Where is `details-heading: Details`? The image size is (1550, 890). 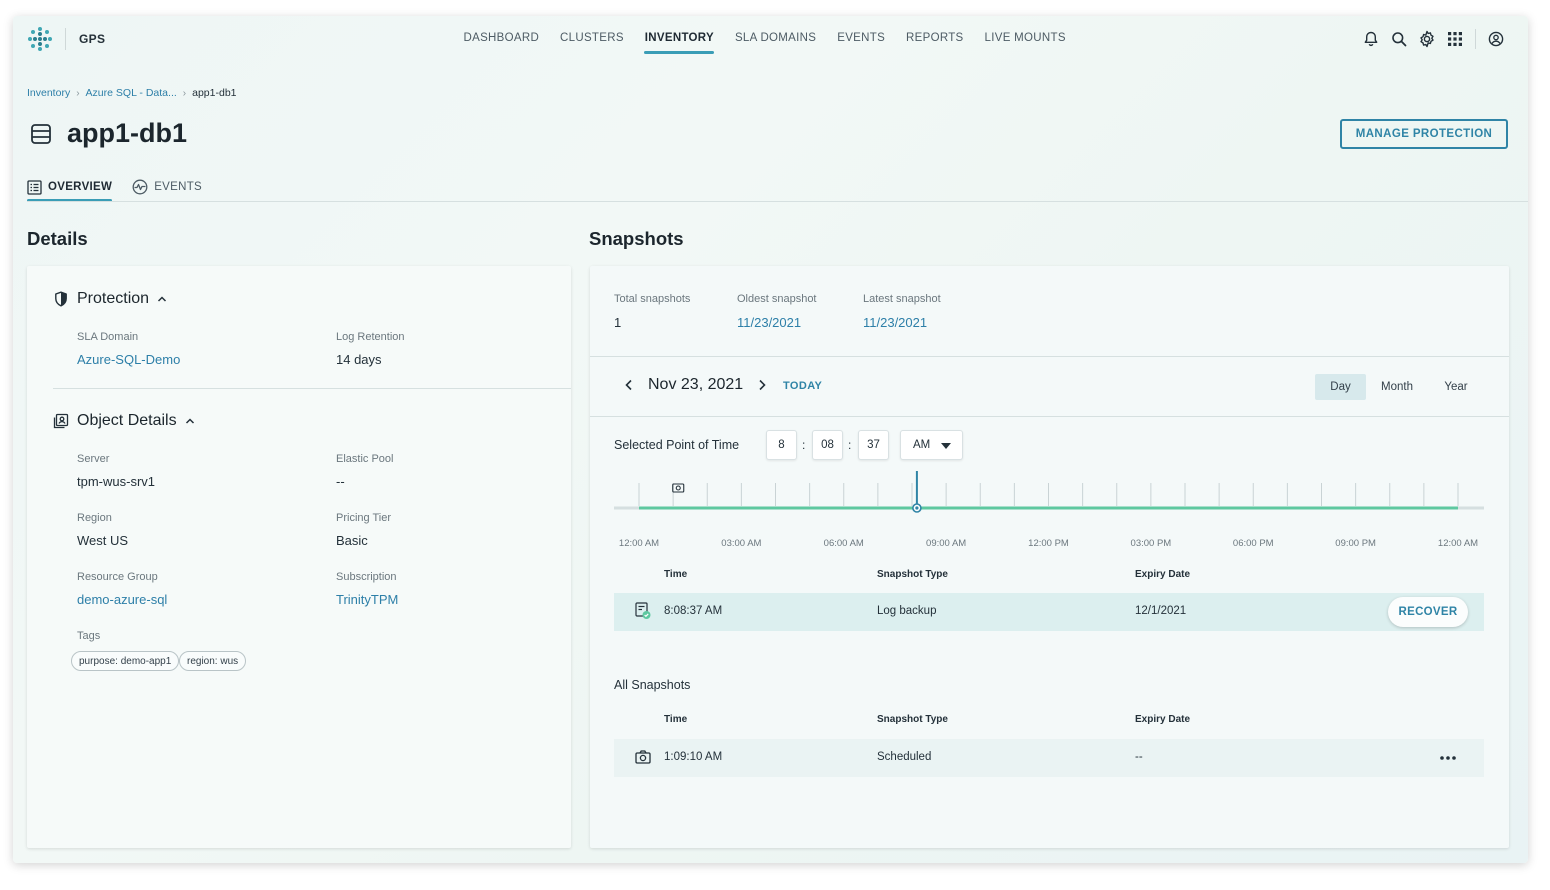
details-heading: Details is located at coordinates (57, 238).